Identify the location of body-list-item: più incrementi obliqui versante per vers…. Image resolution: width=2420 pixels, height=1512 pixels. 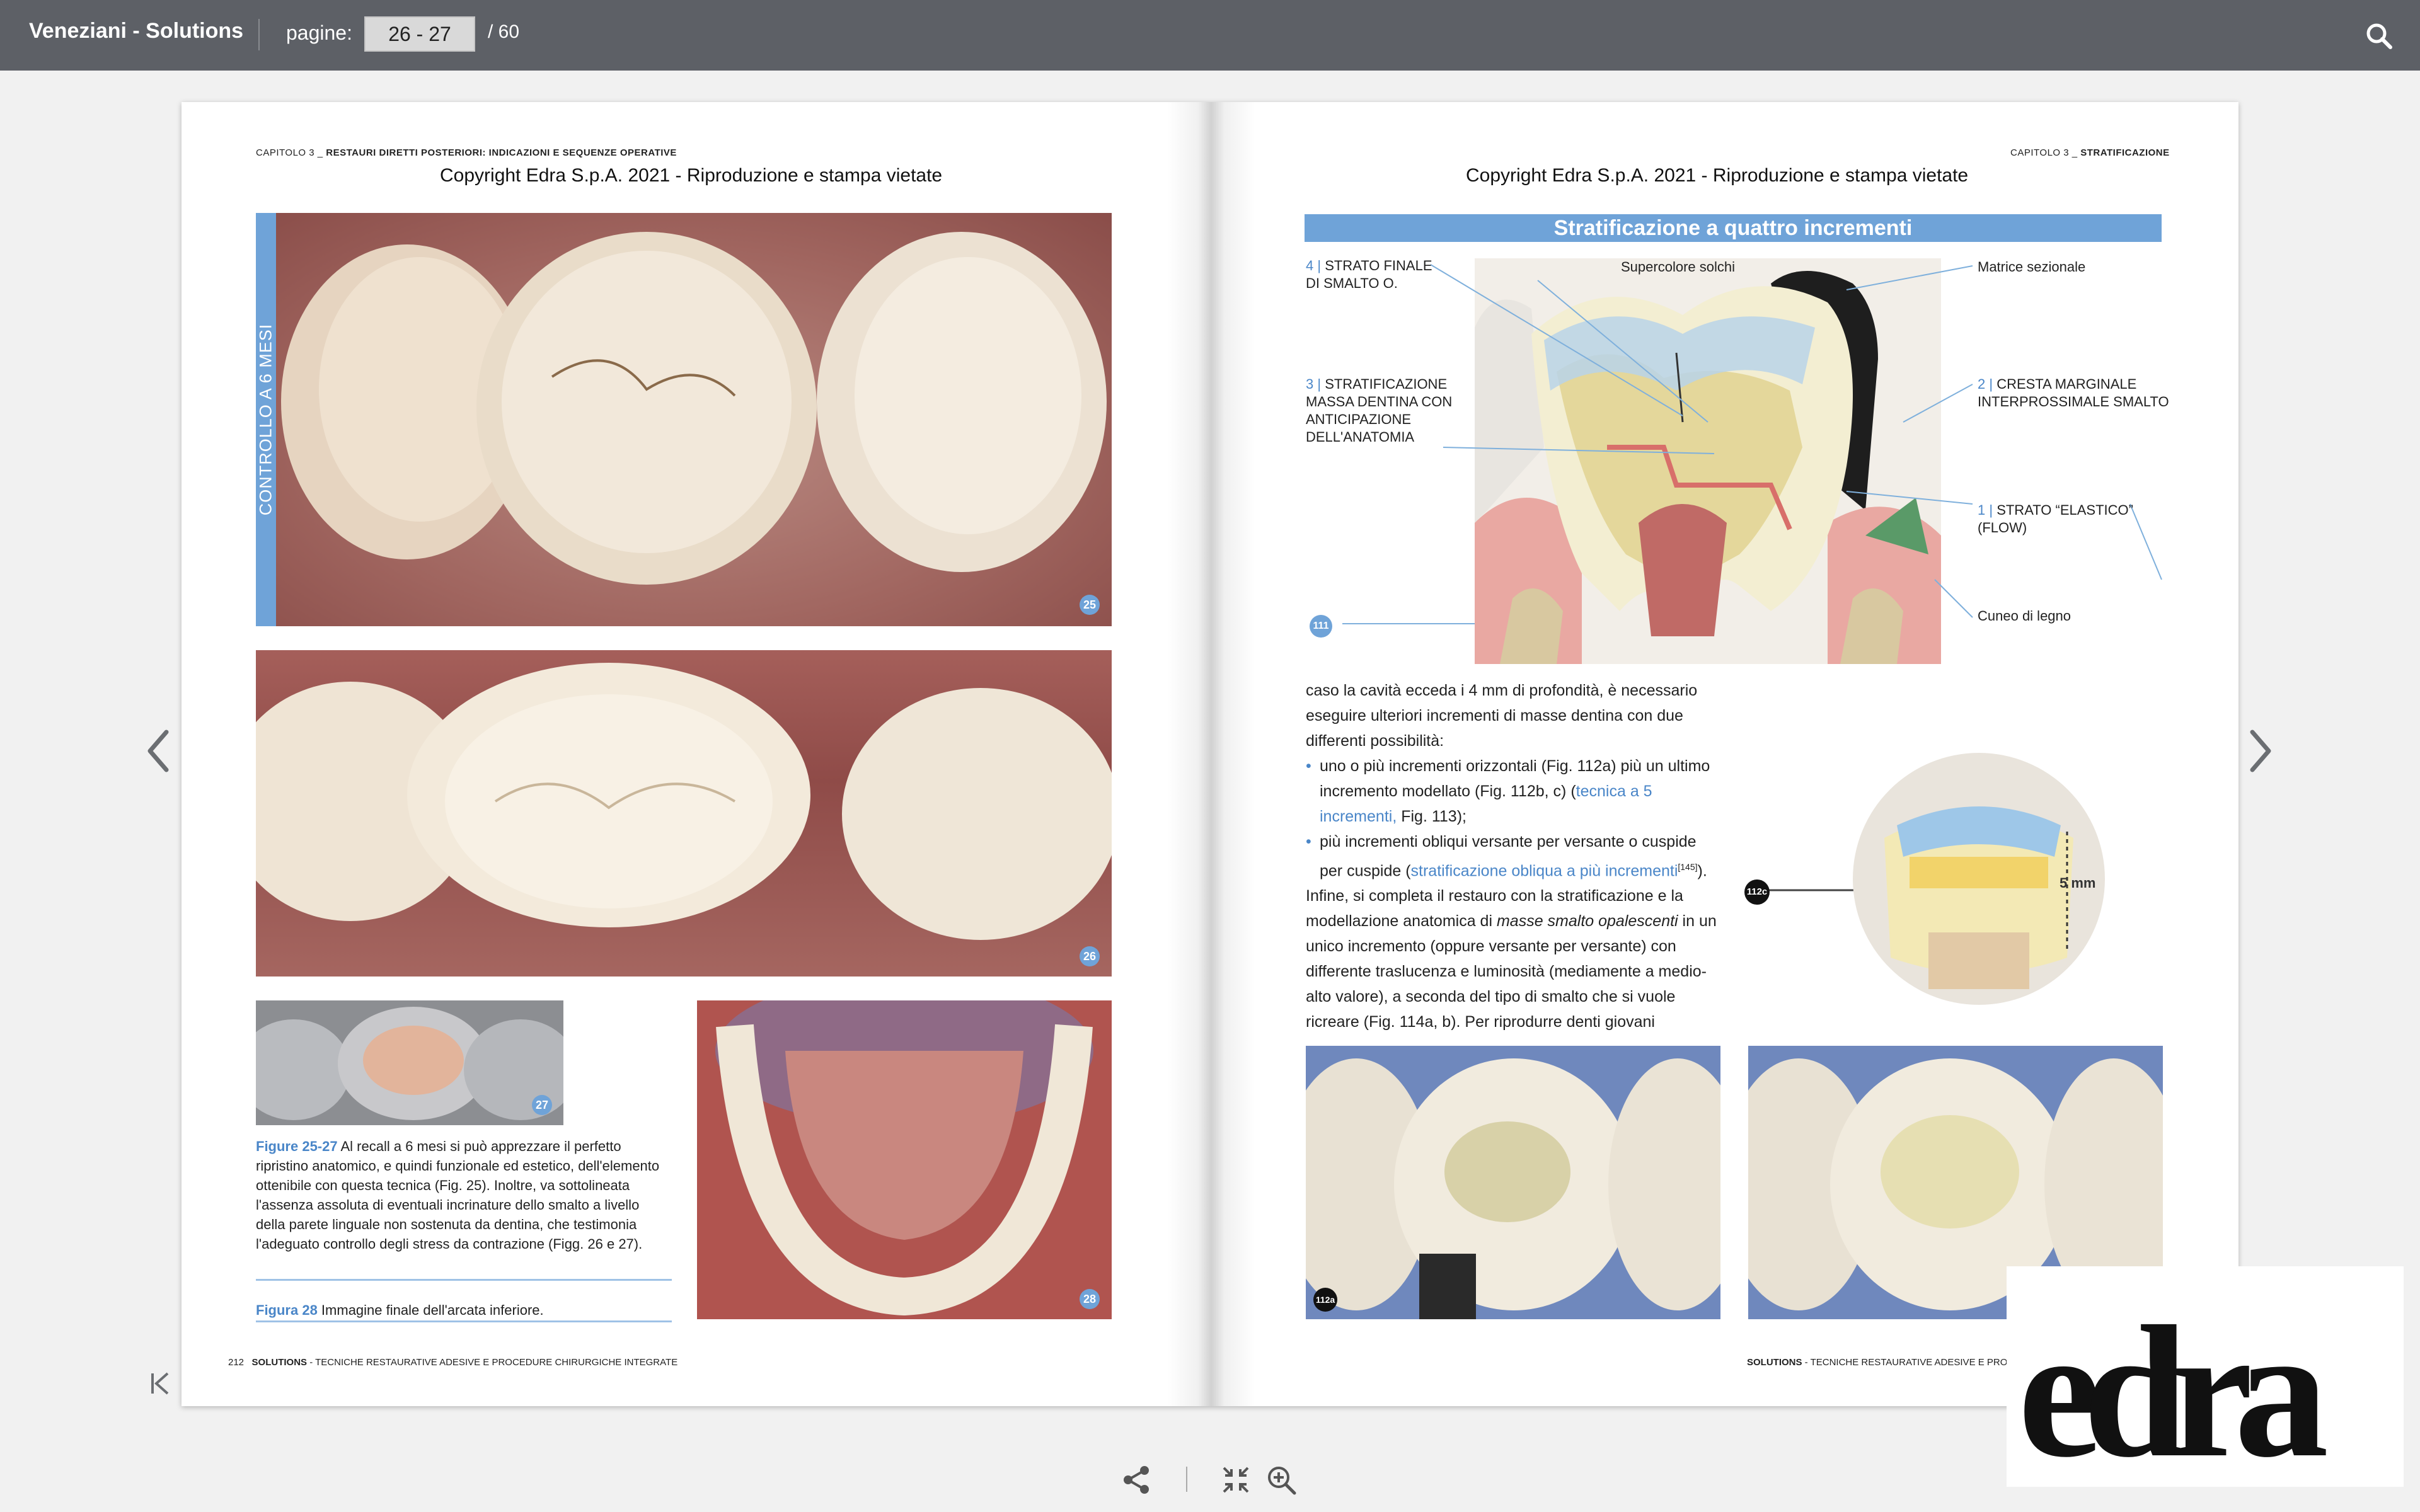
(1514, 856).